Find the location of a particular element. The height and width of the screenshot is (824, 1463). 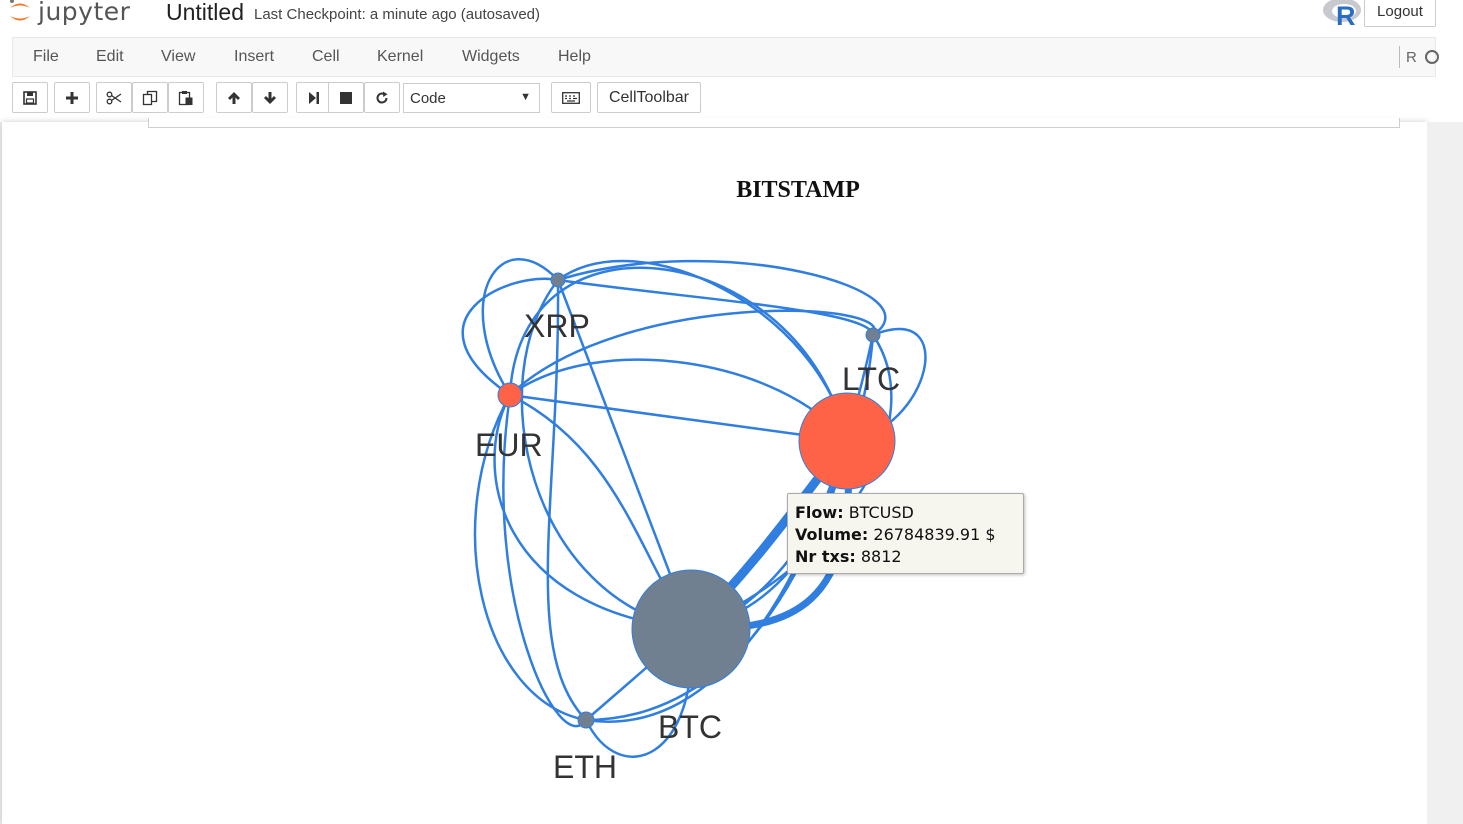

node-ltc is located at coordinates (847, 441).